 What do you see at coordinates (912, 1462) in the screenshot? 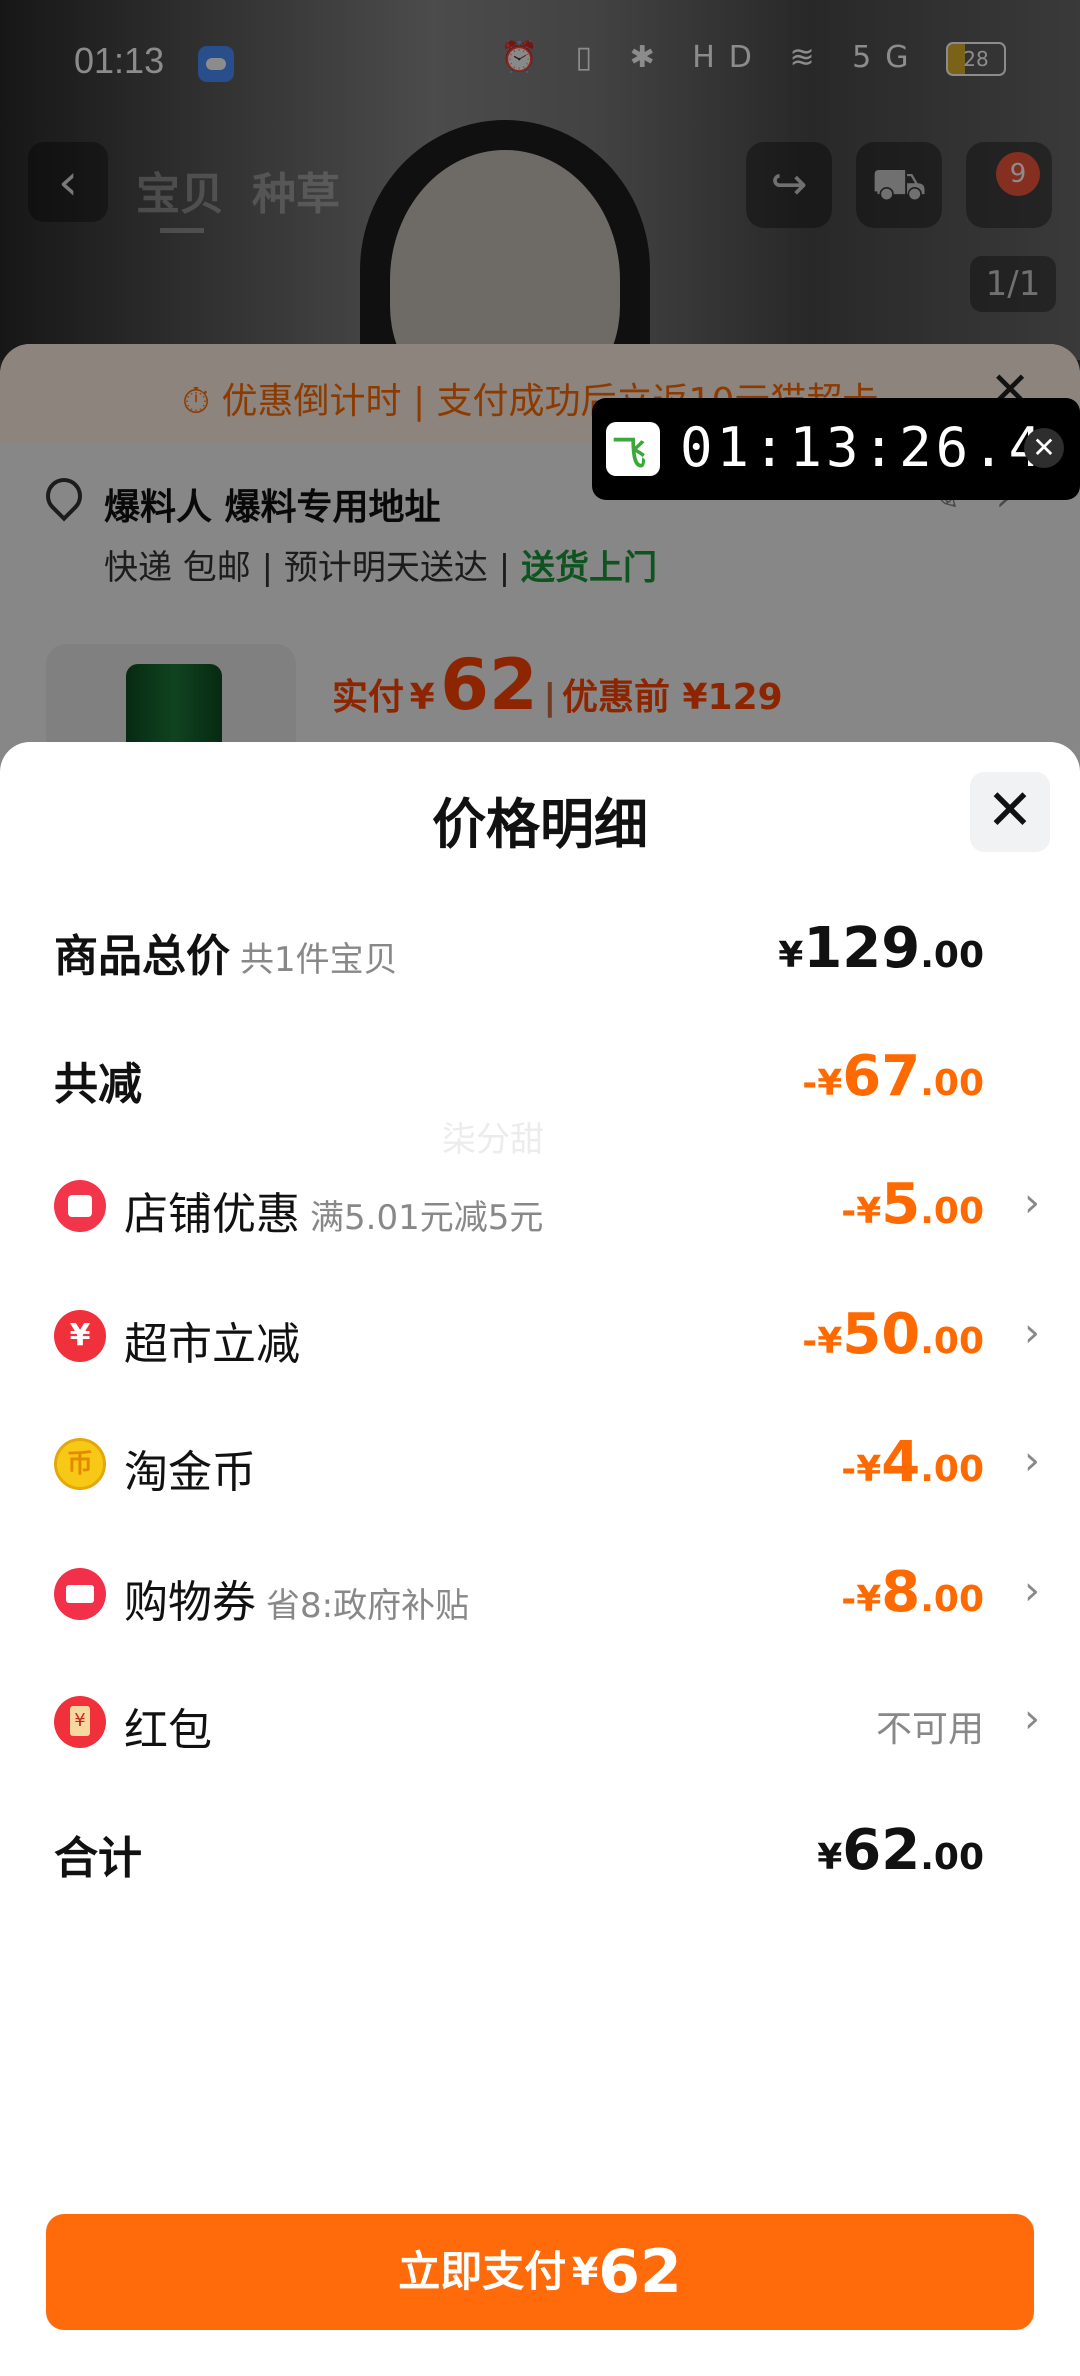
I see `item-amount: -¥4.00` at bounding box center [912, 1462].